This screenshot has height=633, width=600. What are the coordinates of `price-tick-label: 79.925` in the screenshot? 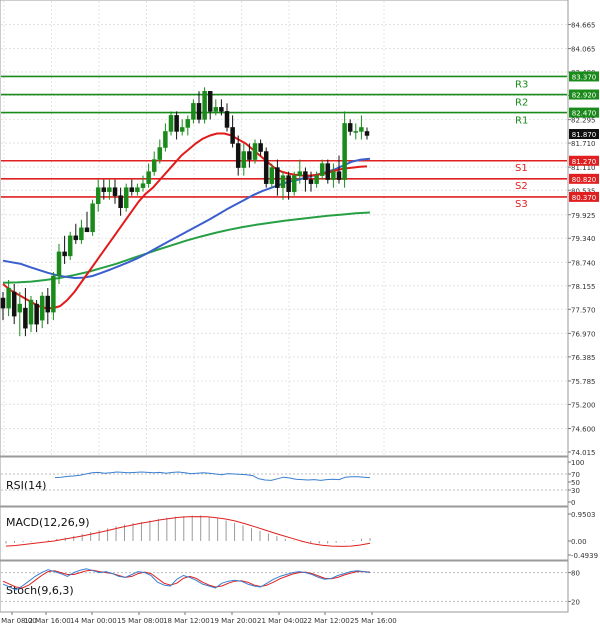 It's located at (583, 216).